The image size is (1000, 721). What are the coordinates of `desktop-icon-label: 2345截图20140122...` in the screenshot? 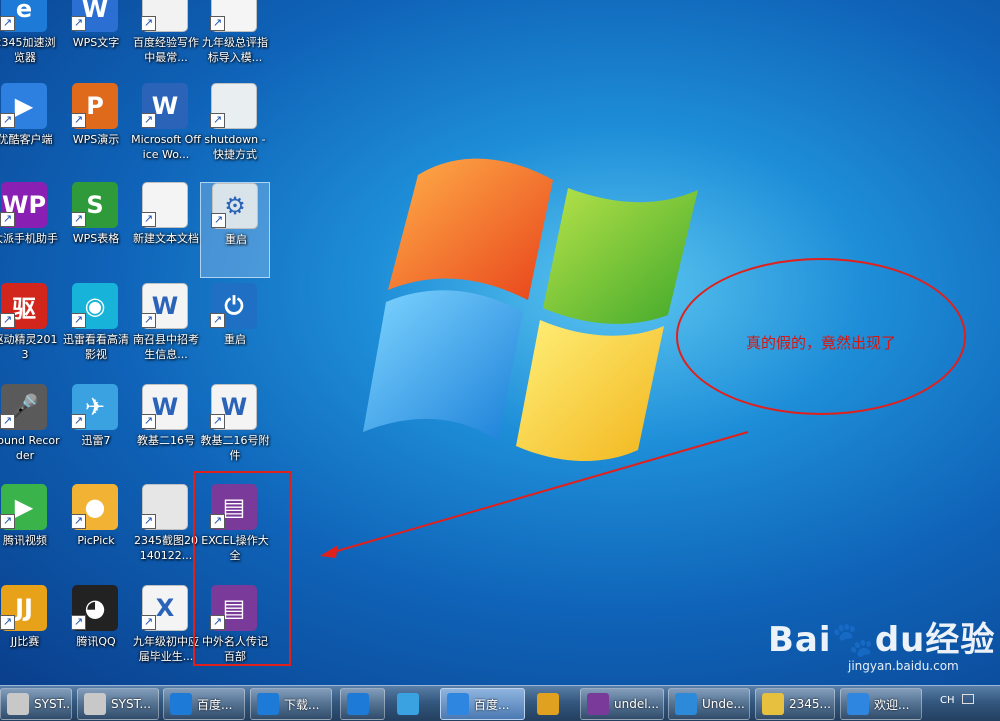 It's located at (166, 548).